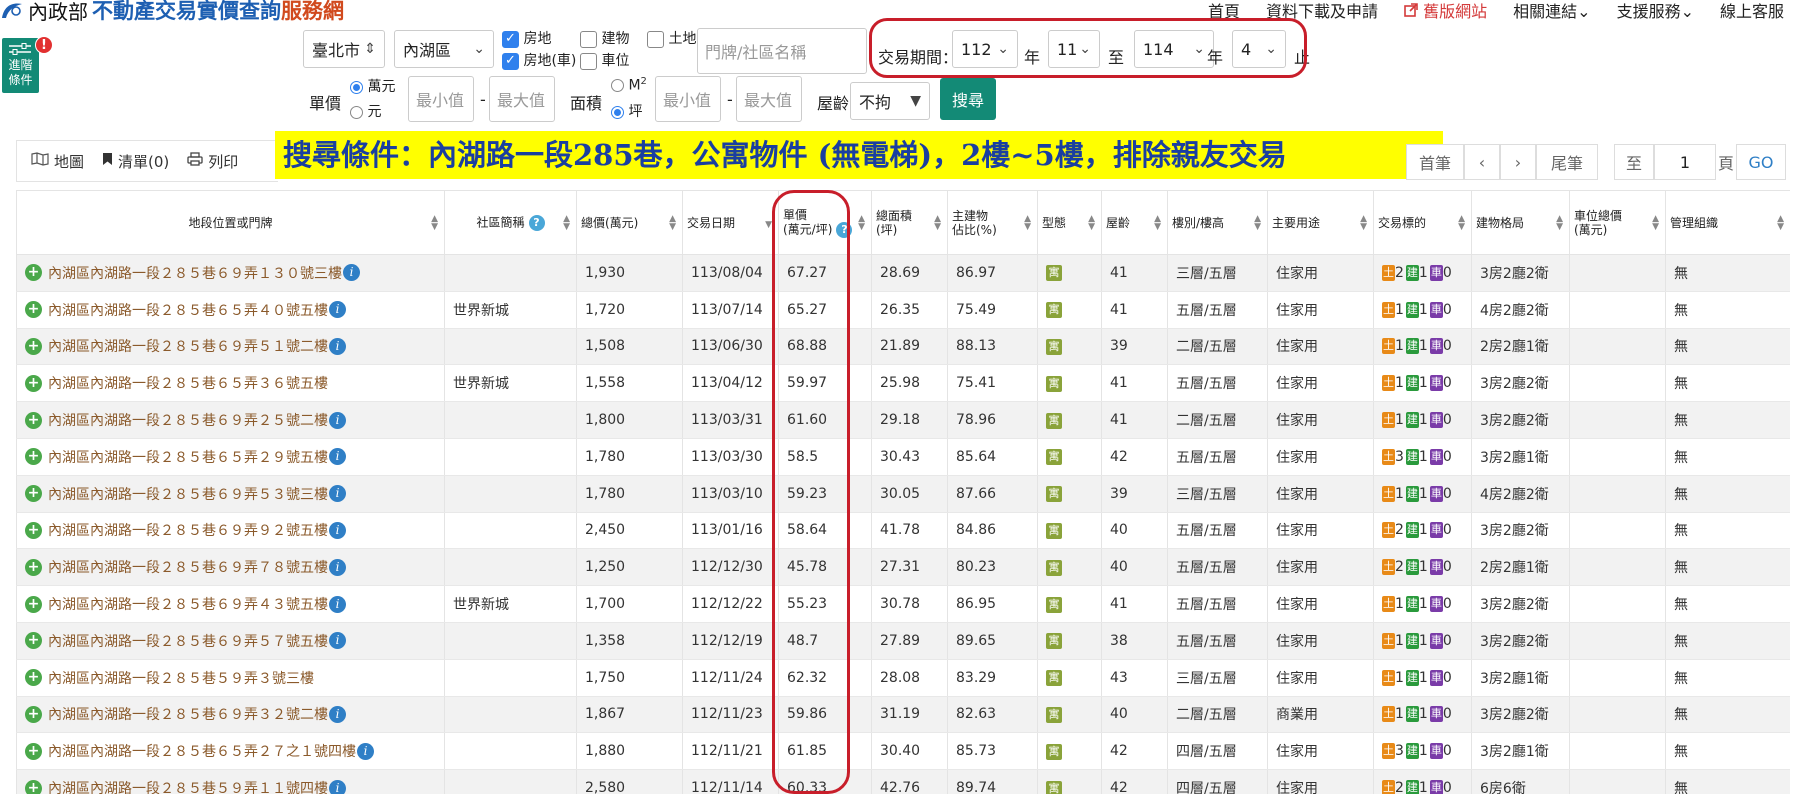 Image resolution: width=1798 pixels, height=794 pixels. What do you see at coordinates (1551, 11) in the screenshot?
I see `nav-links: 相關連結⌄` at bounding box center [1551, 11].